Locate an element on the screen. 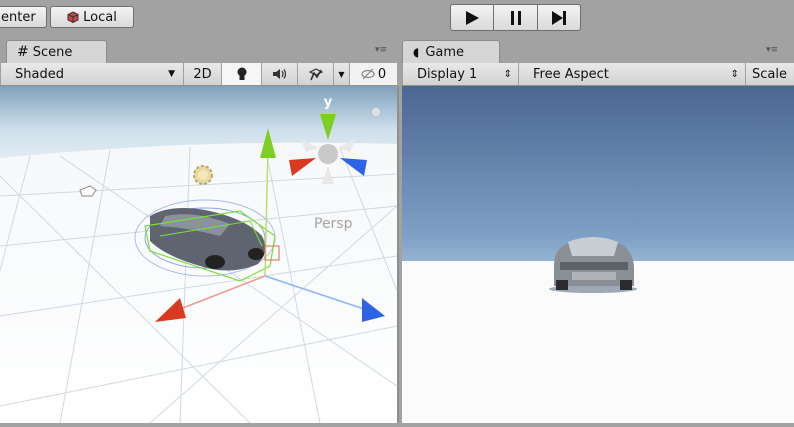  light-bulb-icon is located at coordinates (241, 73).